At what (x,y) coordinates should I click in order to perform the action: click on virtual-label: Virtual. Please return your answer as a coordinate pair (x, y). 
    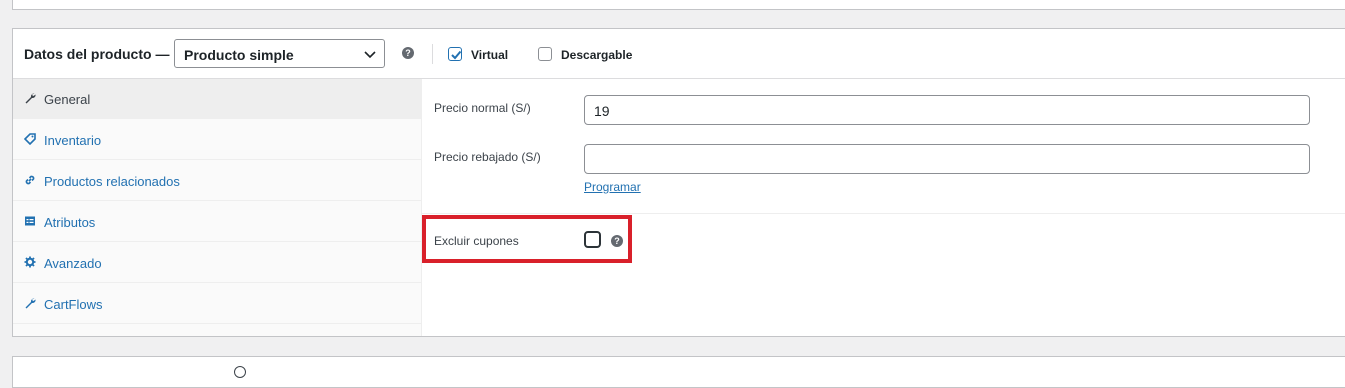
    Looking at the image, I should click on (490, 55).